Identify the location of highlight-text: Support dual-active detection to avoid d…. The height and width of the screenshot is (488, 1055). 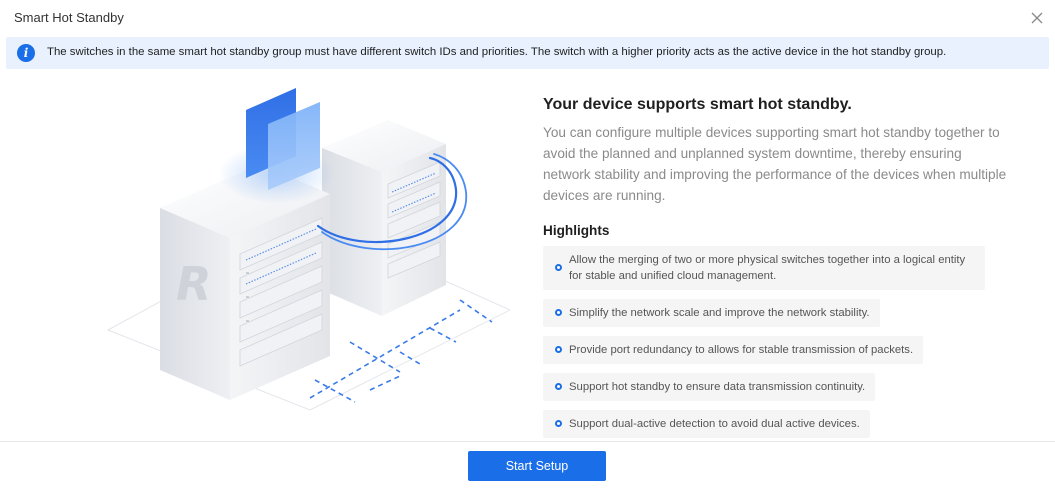
(714, 424).